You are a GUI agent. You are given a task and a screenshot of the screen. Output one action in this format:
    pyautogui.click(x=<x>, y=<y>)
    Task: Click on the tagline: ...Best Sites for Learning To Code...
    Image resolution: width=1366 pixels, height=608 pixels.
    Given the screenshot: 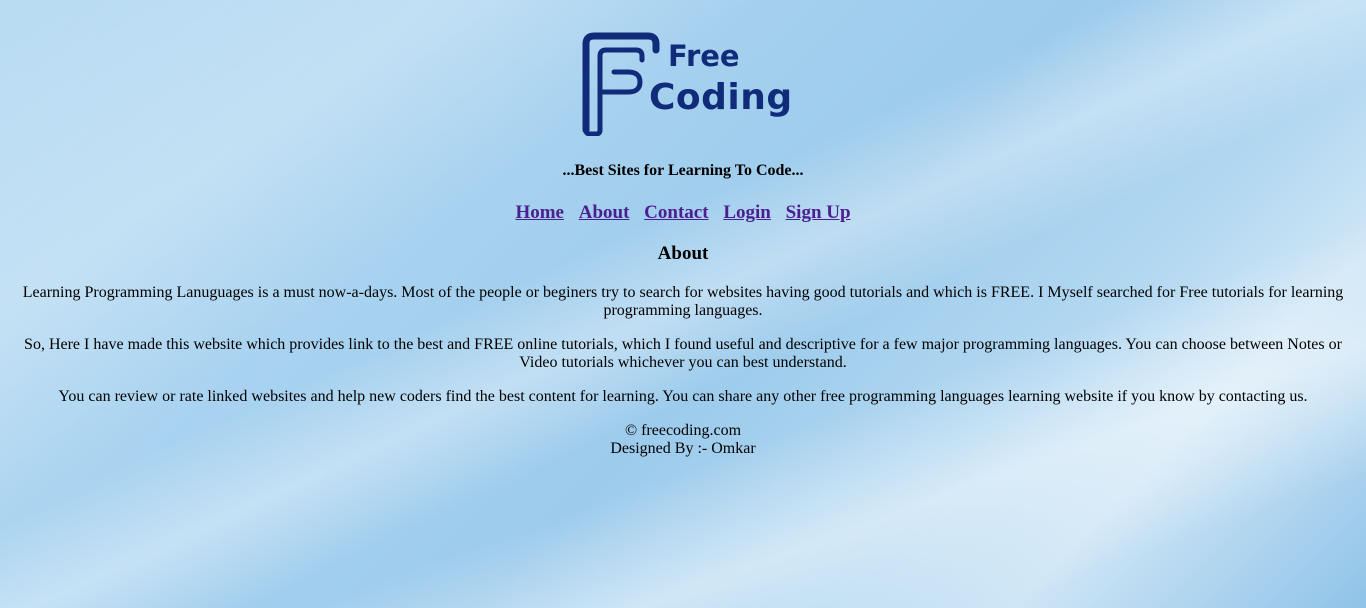 What is the action you would take?
    pyautogui.click(x=683, y=170)
    